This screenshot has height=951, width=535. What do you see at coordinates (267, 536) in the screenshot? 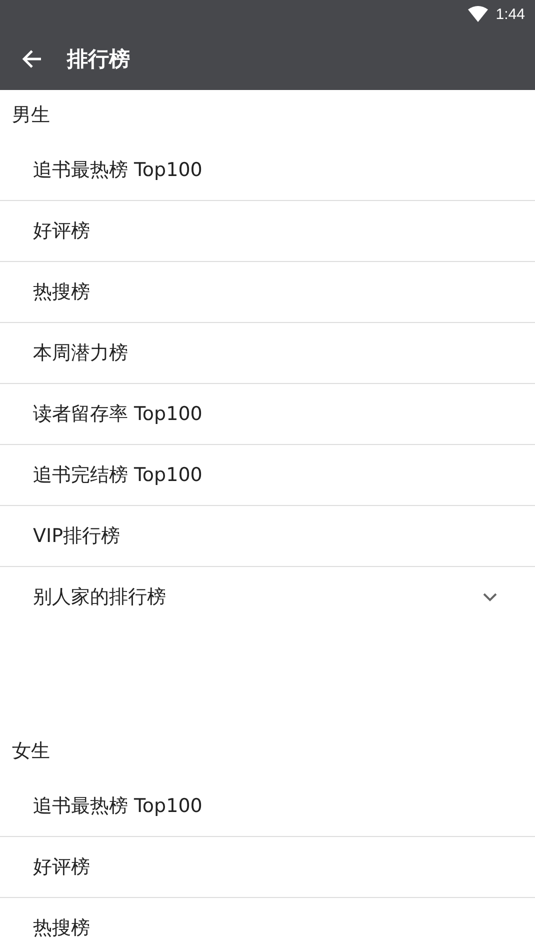
I see `list-item: VIP排行榜` at bounding box center [267, 536].